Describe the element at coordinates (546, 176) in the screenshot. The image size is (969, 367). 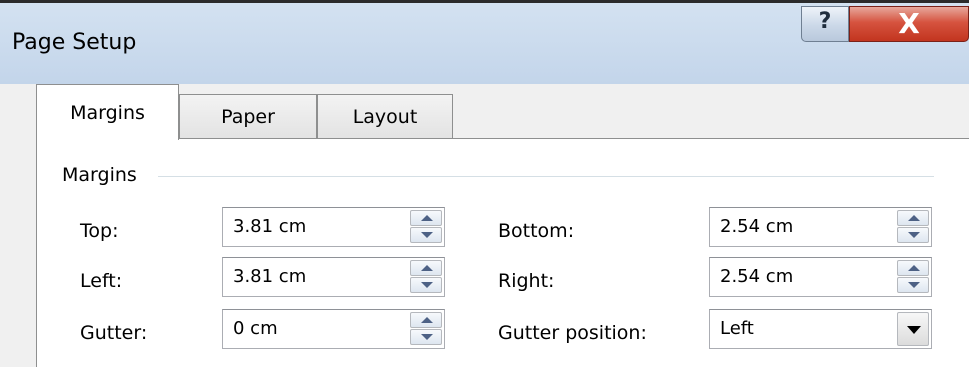
I see `group-divider` at that location.